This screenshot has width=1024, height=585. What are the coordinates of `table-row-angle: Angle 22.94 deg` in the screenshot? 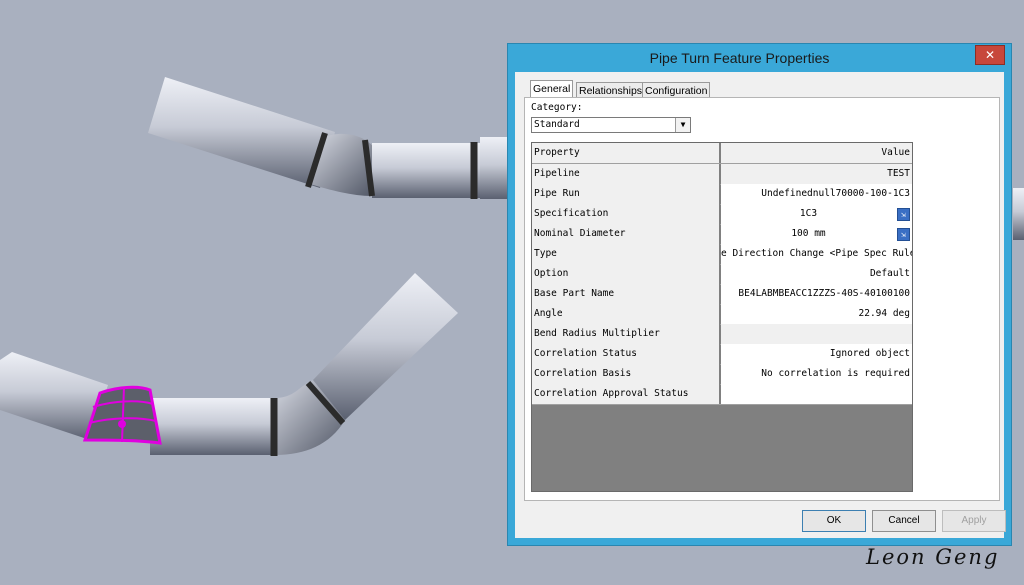 It's located at (722, 314).